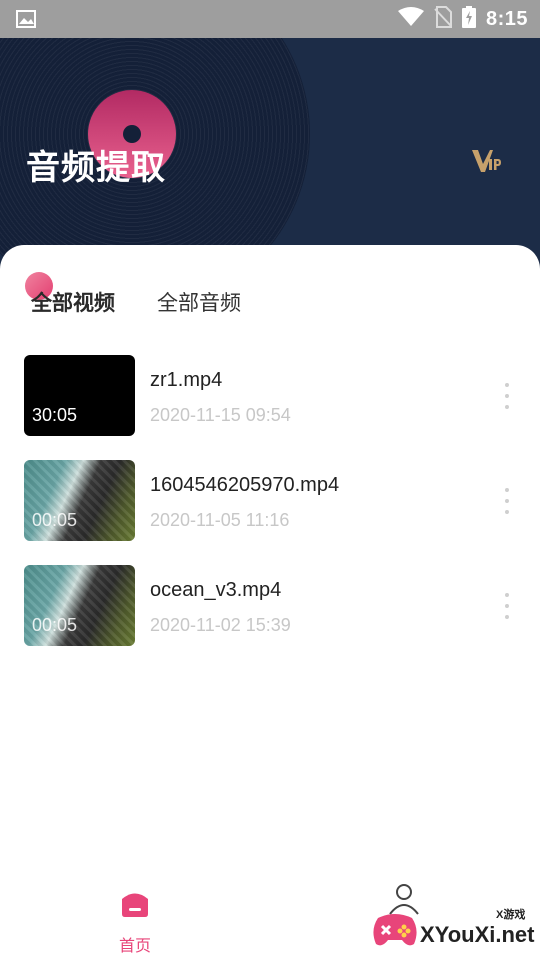 The height and width of the screenshot is (960, 540). Describe the element at coordinates (469, 19) in the screenshot. I see `battery-charging-icon` at that location.